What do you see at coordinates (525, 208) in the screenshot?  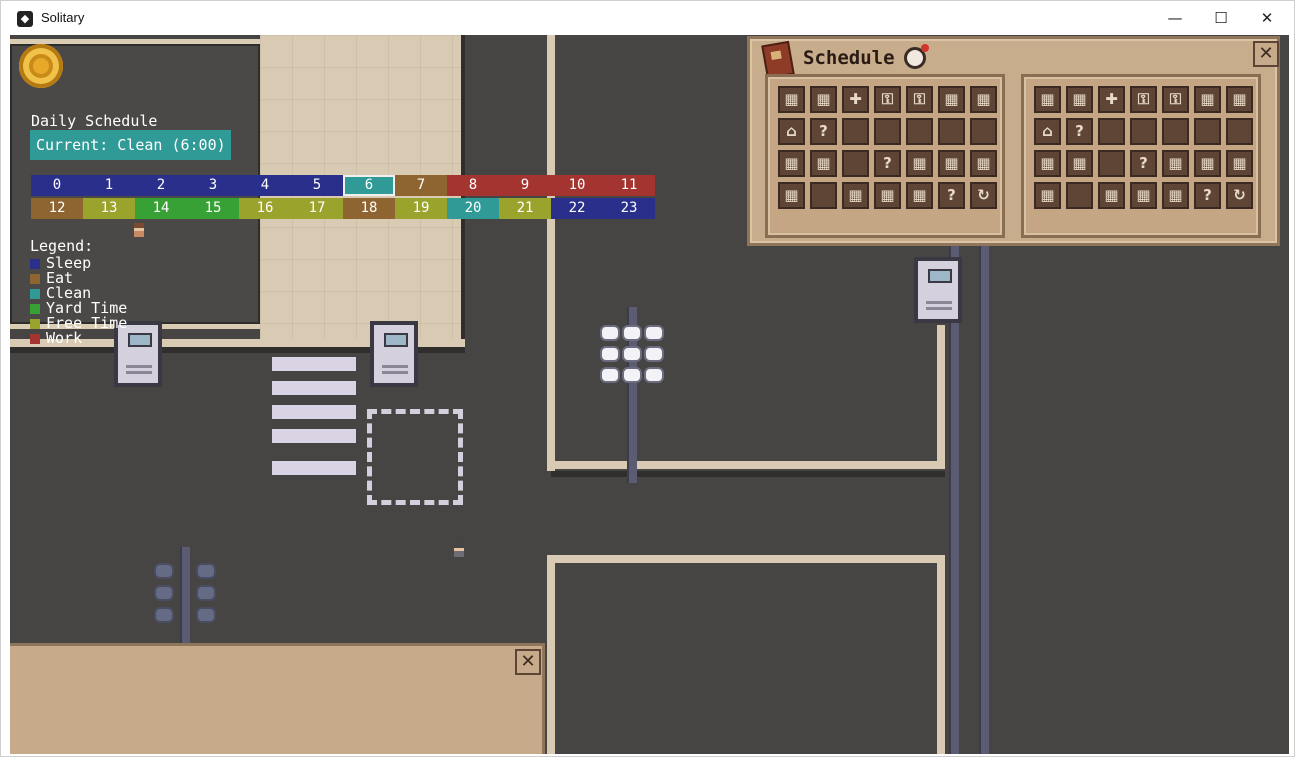 I see `hour-cell: 21` at bounding box center [525, 208].